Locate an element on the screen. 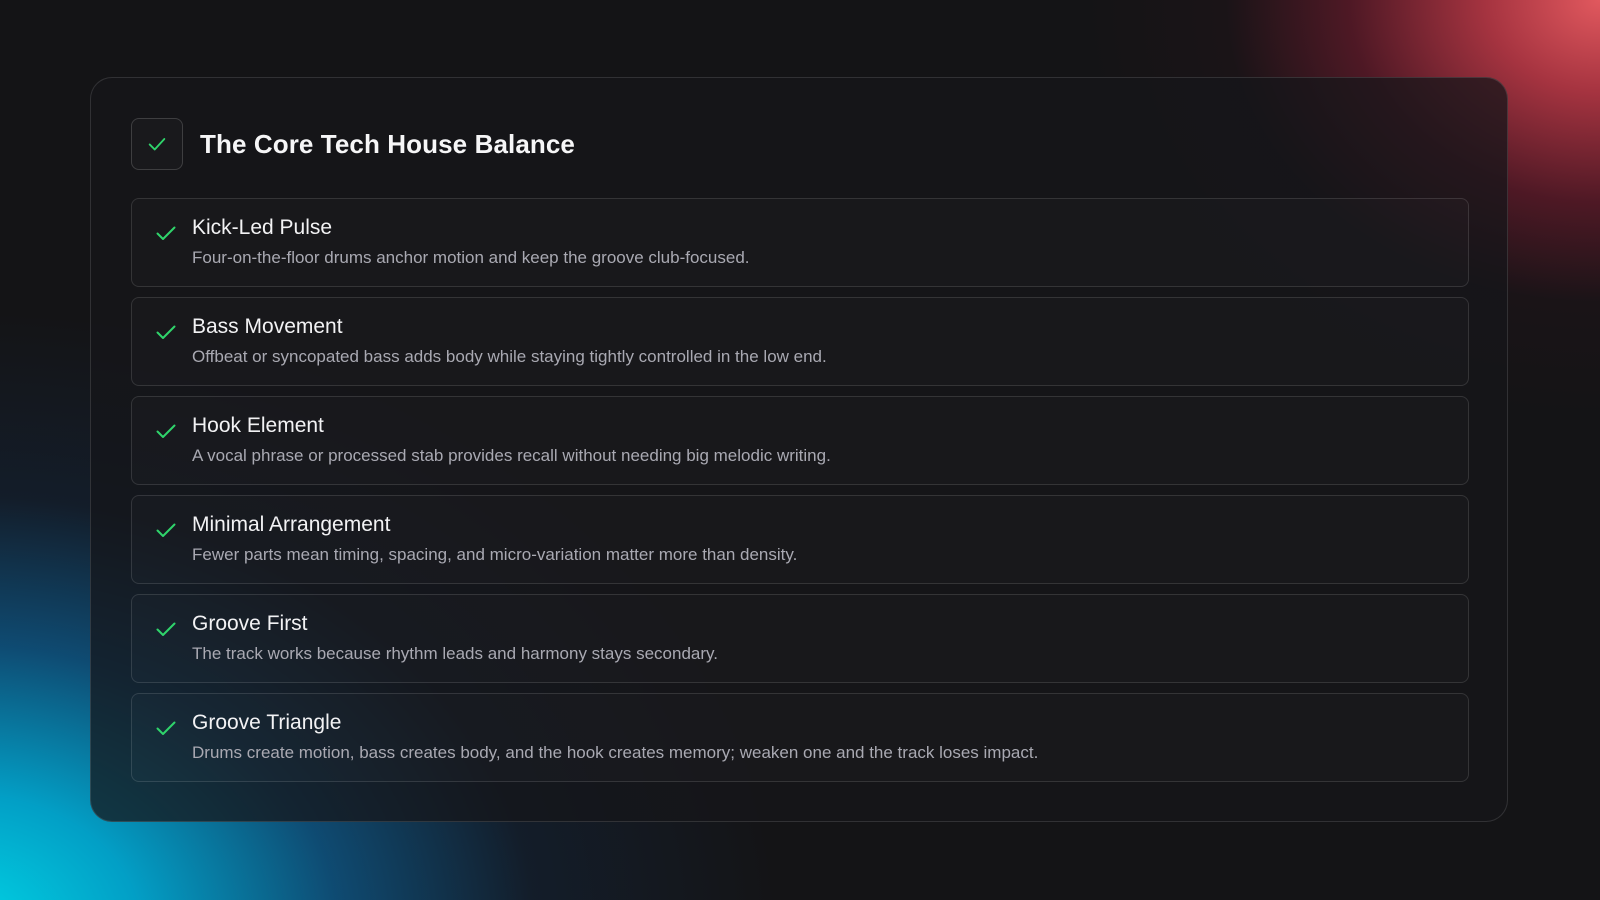  item-title: Groove First is located at coordinates (250, 623).